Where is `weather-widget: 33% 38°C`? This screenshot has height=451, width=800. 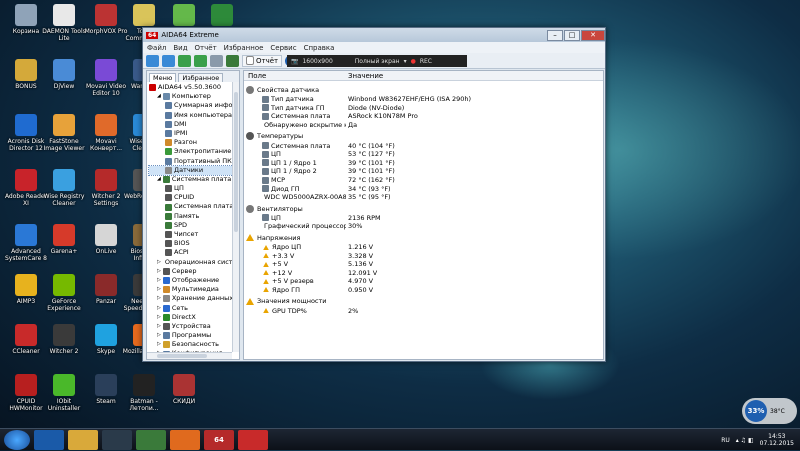 weather-widget: 33% 38°C is located at coordinates (769, 411).